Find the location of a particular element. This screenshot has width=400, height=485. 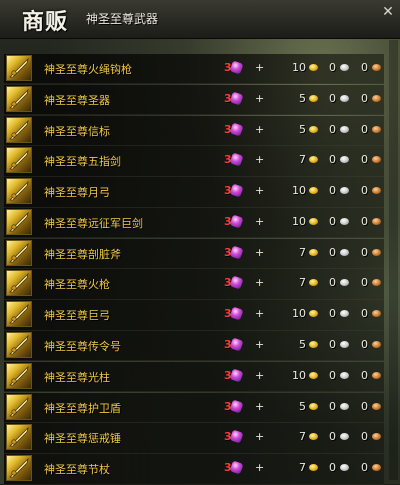

bow-icon is located at coordinates (19, 191).